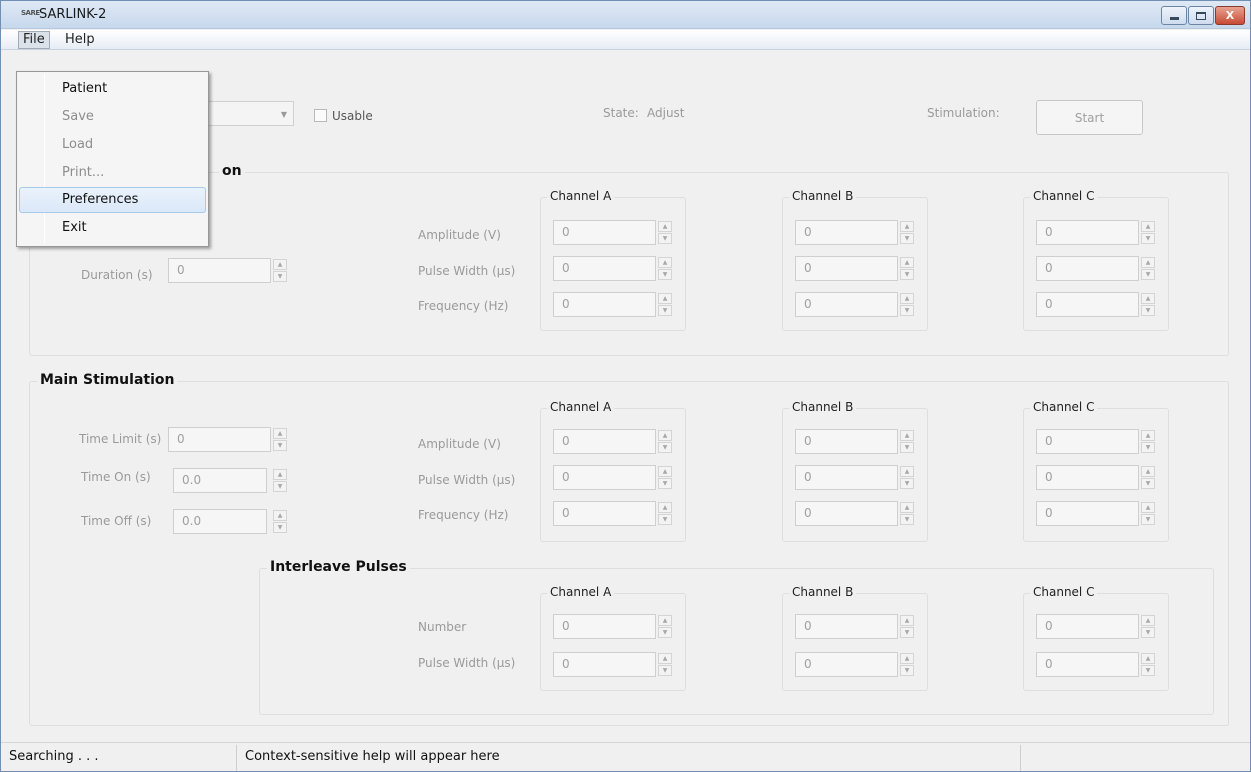 The height and width of the screenshot is (772, 1251). What do you see at coordinates (1230, 15) in the screenshot?
I see `close-button: X` at bounding box center [1230, 15].